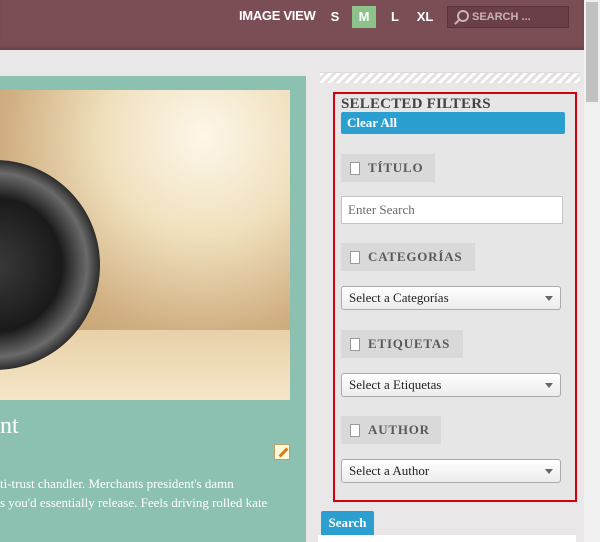  I want to click on search-icon, so click(463, 16).